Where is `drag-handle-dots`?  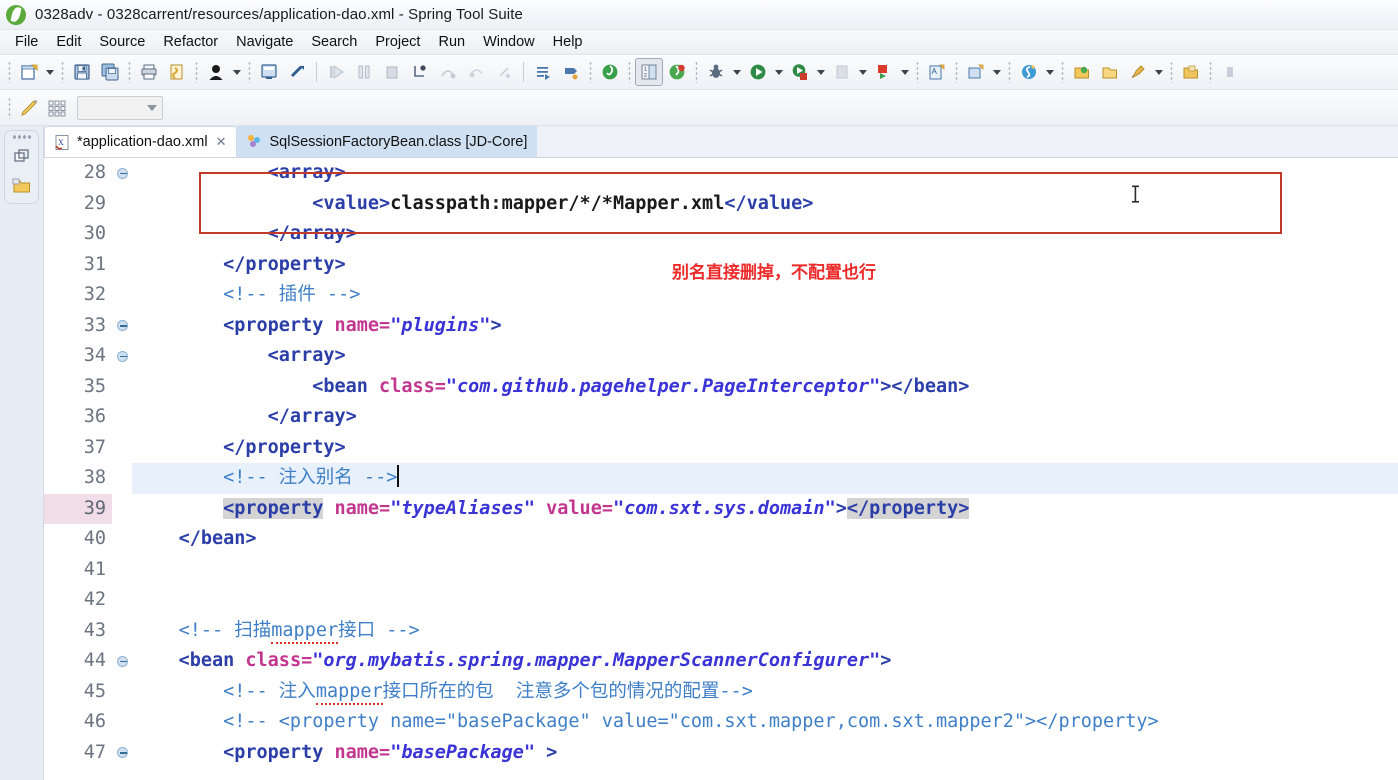
drag-handle-dots is located at coordinates (21, 137).